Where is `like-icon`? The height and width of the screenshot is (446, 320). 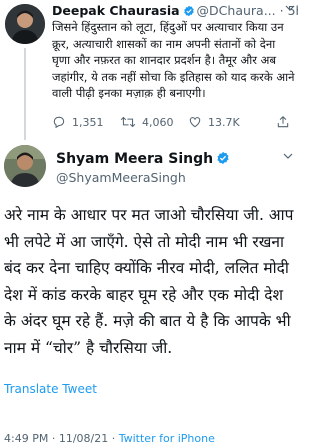
like-icon is located at coordinates (195, 122).